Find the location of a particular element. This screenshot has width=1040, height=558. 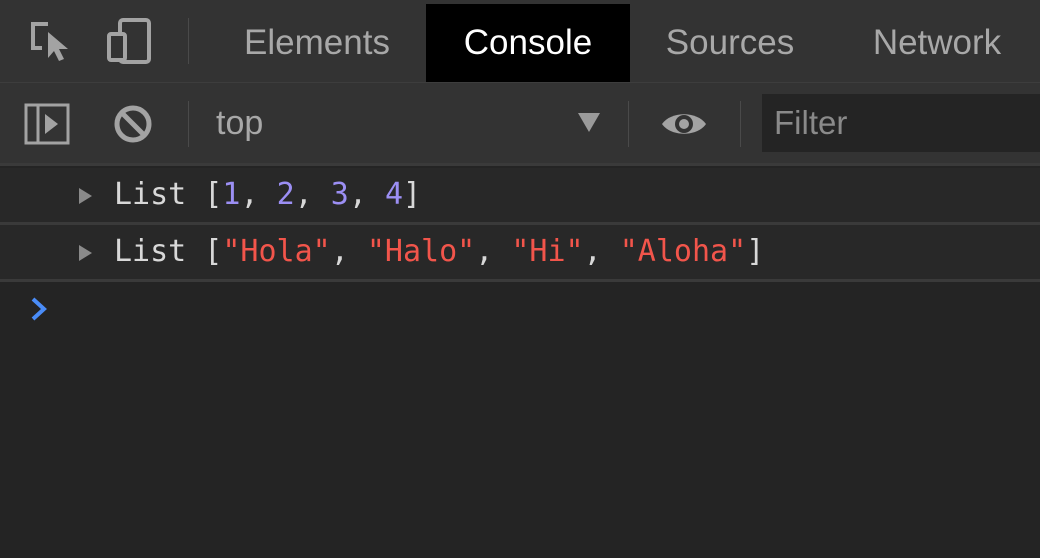

devtools-tabbar: Elements Console Sources Network is located at coordinates (520, 41).